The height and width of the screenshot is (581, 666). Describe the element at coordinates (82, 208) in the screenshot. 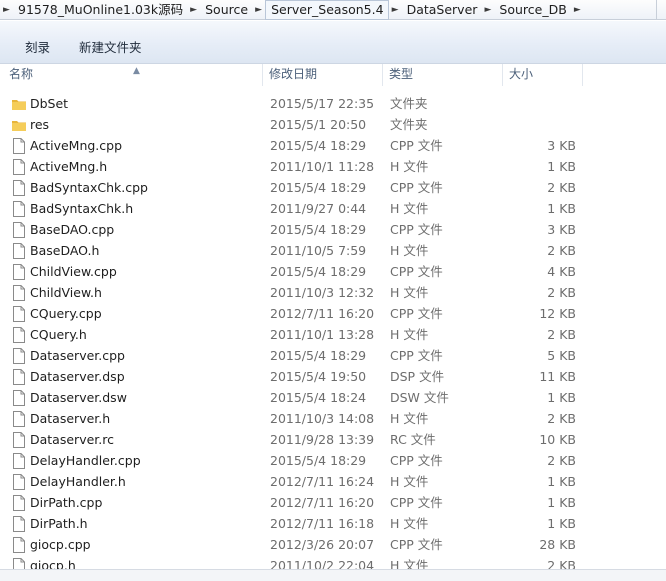

I see `file-name: BadSyntaxChk.h` at that location.